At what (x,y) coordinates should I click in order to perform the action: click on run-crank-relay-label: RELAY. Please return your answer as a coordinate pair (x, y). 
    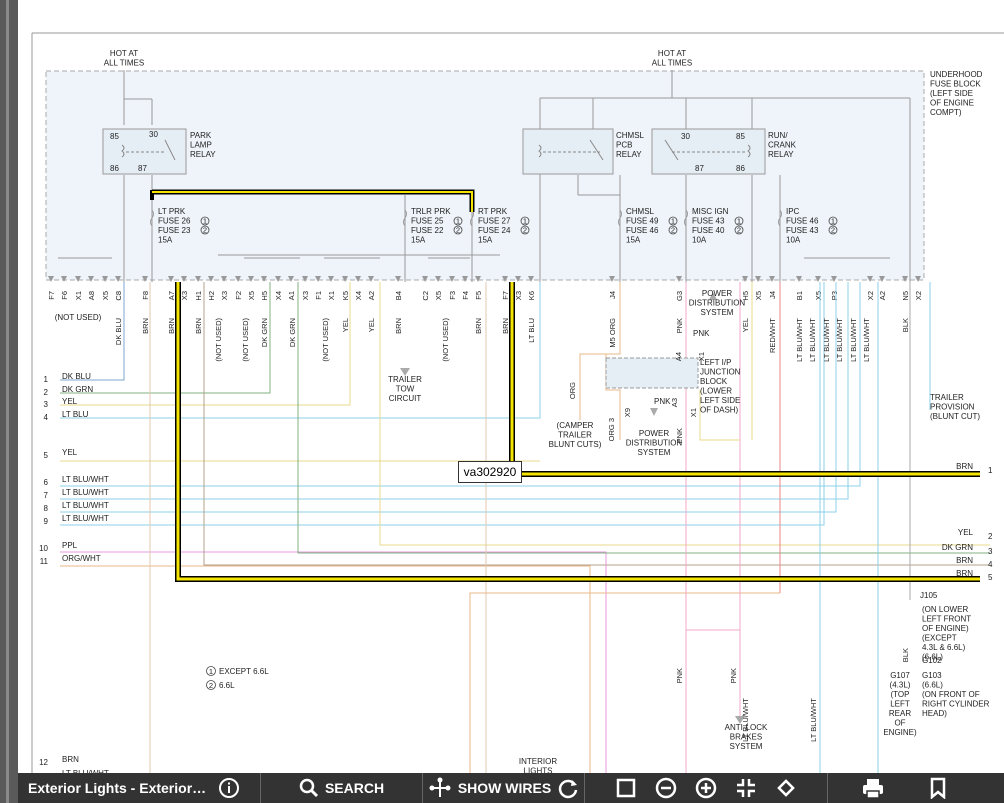
    Looking at the image, I should click on (781, 154).